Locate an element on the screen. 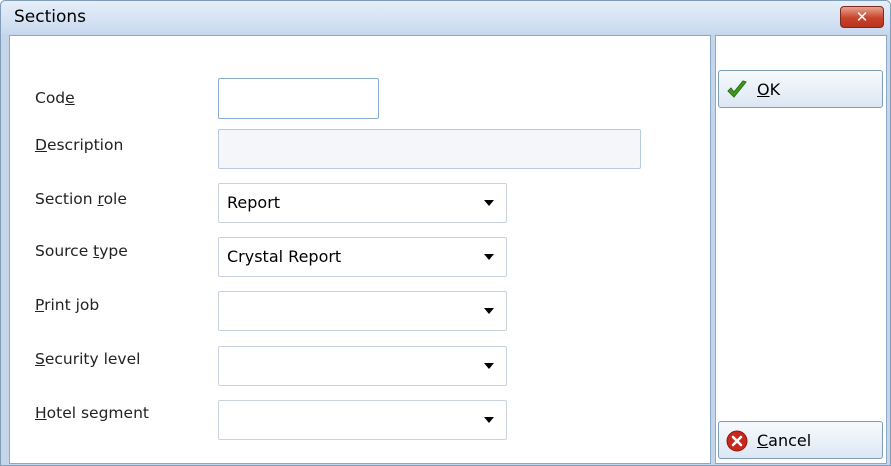 This screenshot has width=891, height=466. section-role-dropdown: Report is located at coordinates (362, 203).